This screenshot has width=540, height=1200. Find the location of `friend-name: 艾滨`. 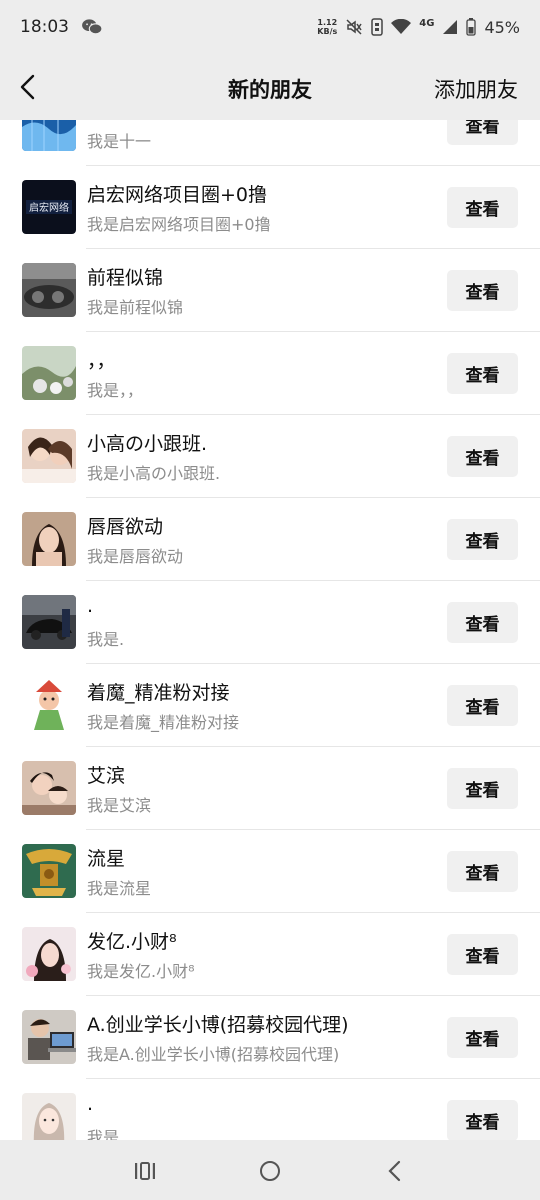

friend-name: 艾滨 is located at coordinates (106, 776).